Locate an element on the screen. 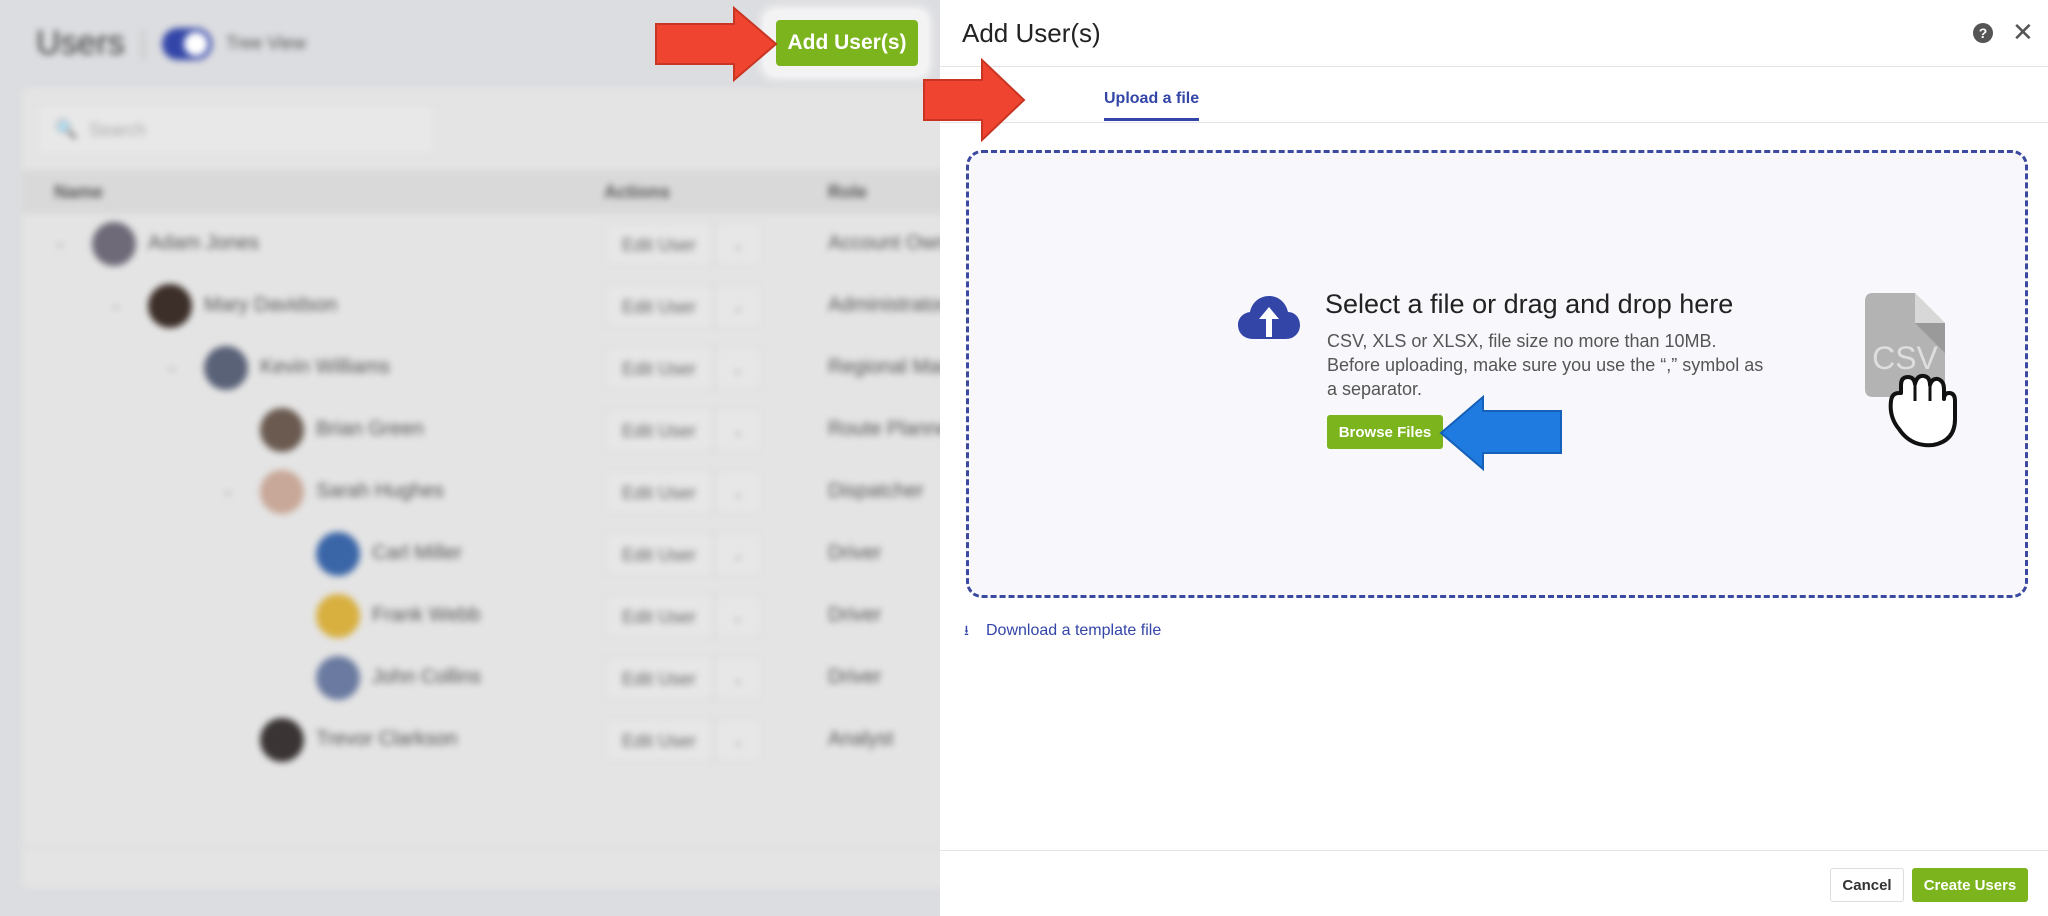 Image resolution: width=2048 pixels, height=916 pixels. table-header: Name Actions Role is located at coordinates (481, 192).